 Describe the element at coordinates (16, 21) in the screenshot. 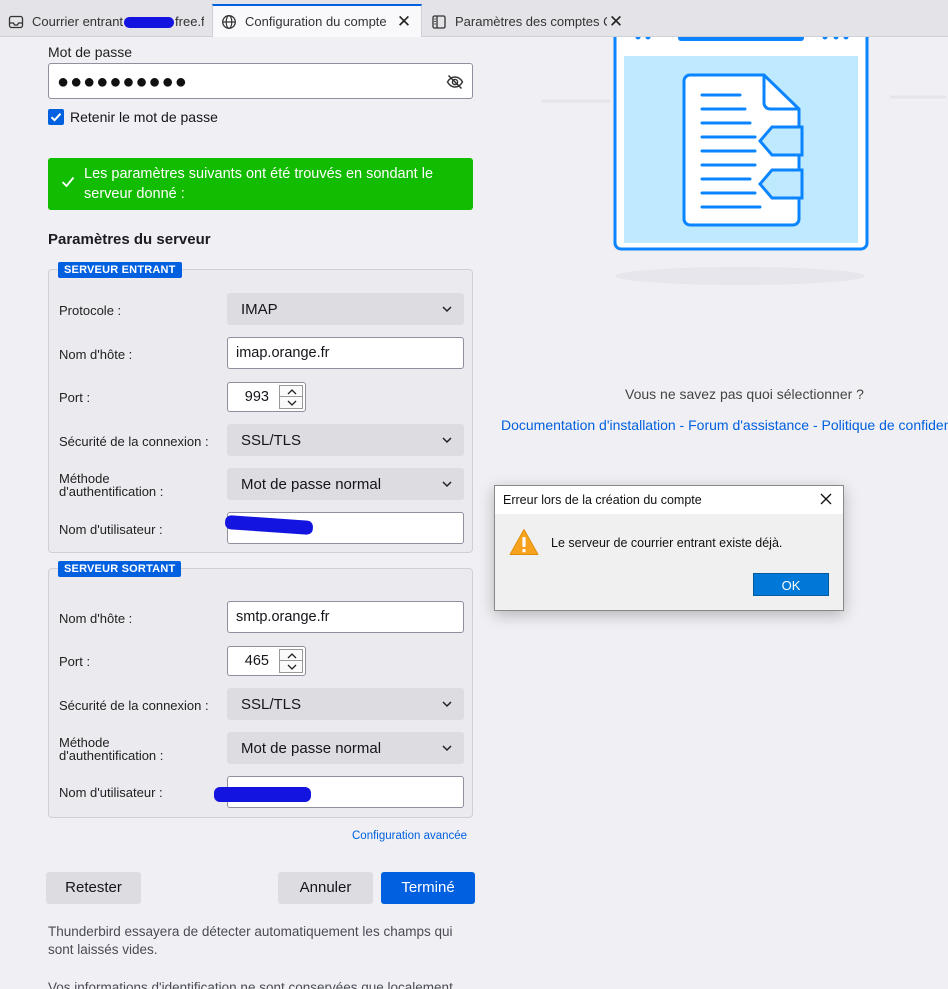

I see `inbox-icon` at that location.